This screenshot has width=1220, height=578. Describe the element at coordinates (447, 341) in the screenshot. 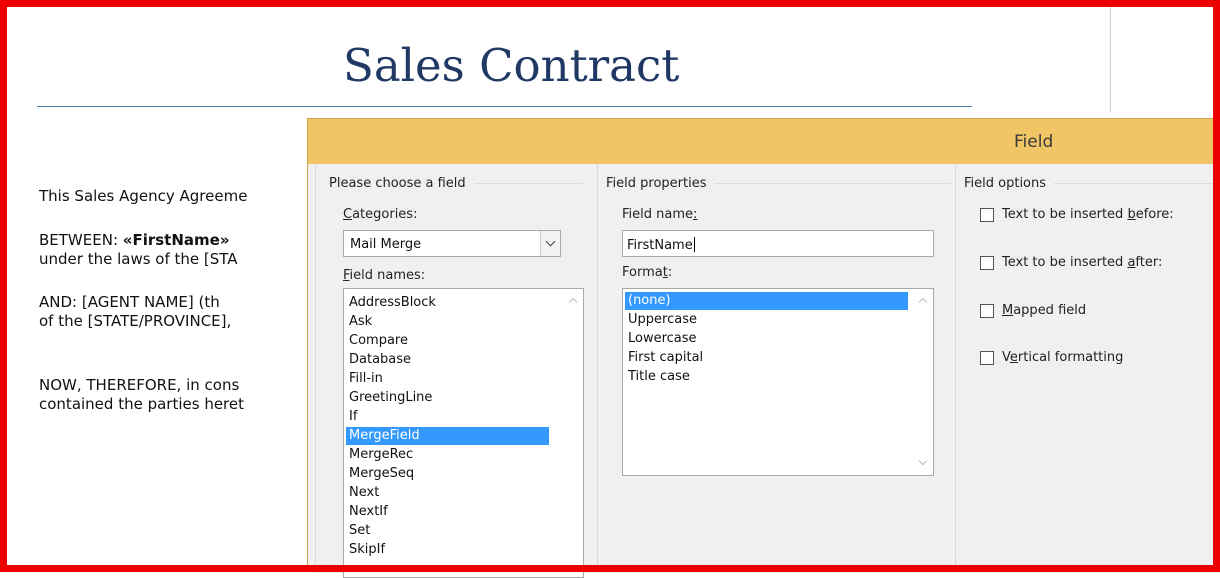

I see `list-item: Compare` at that location.